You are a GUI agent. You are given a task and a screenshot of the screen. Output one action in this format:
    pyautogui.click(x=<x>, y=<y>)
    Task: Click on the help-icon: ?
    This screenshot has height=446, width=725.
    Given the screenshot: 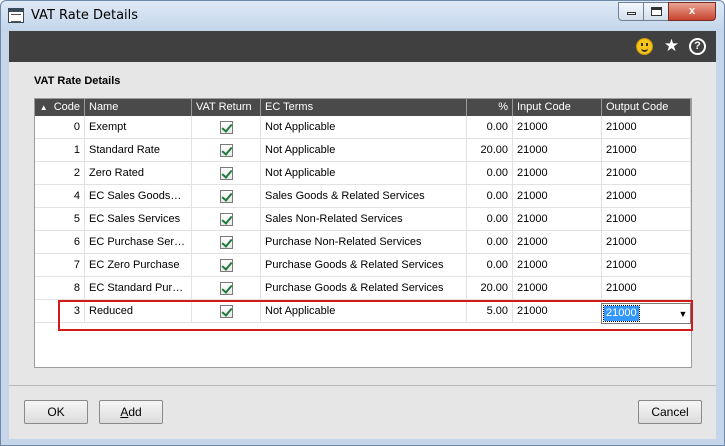 What is the action you would take?
    pyautogui.click(x=697, y=46)
    